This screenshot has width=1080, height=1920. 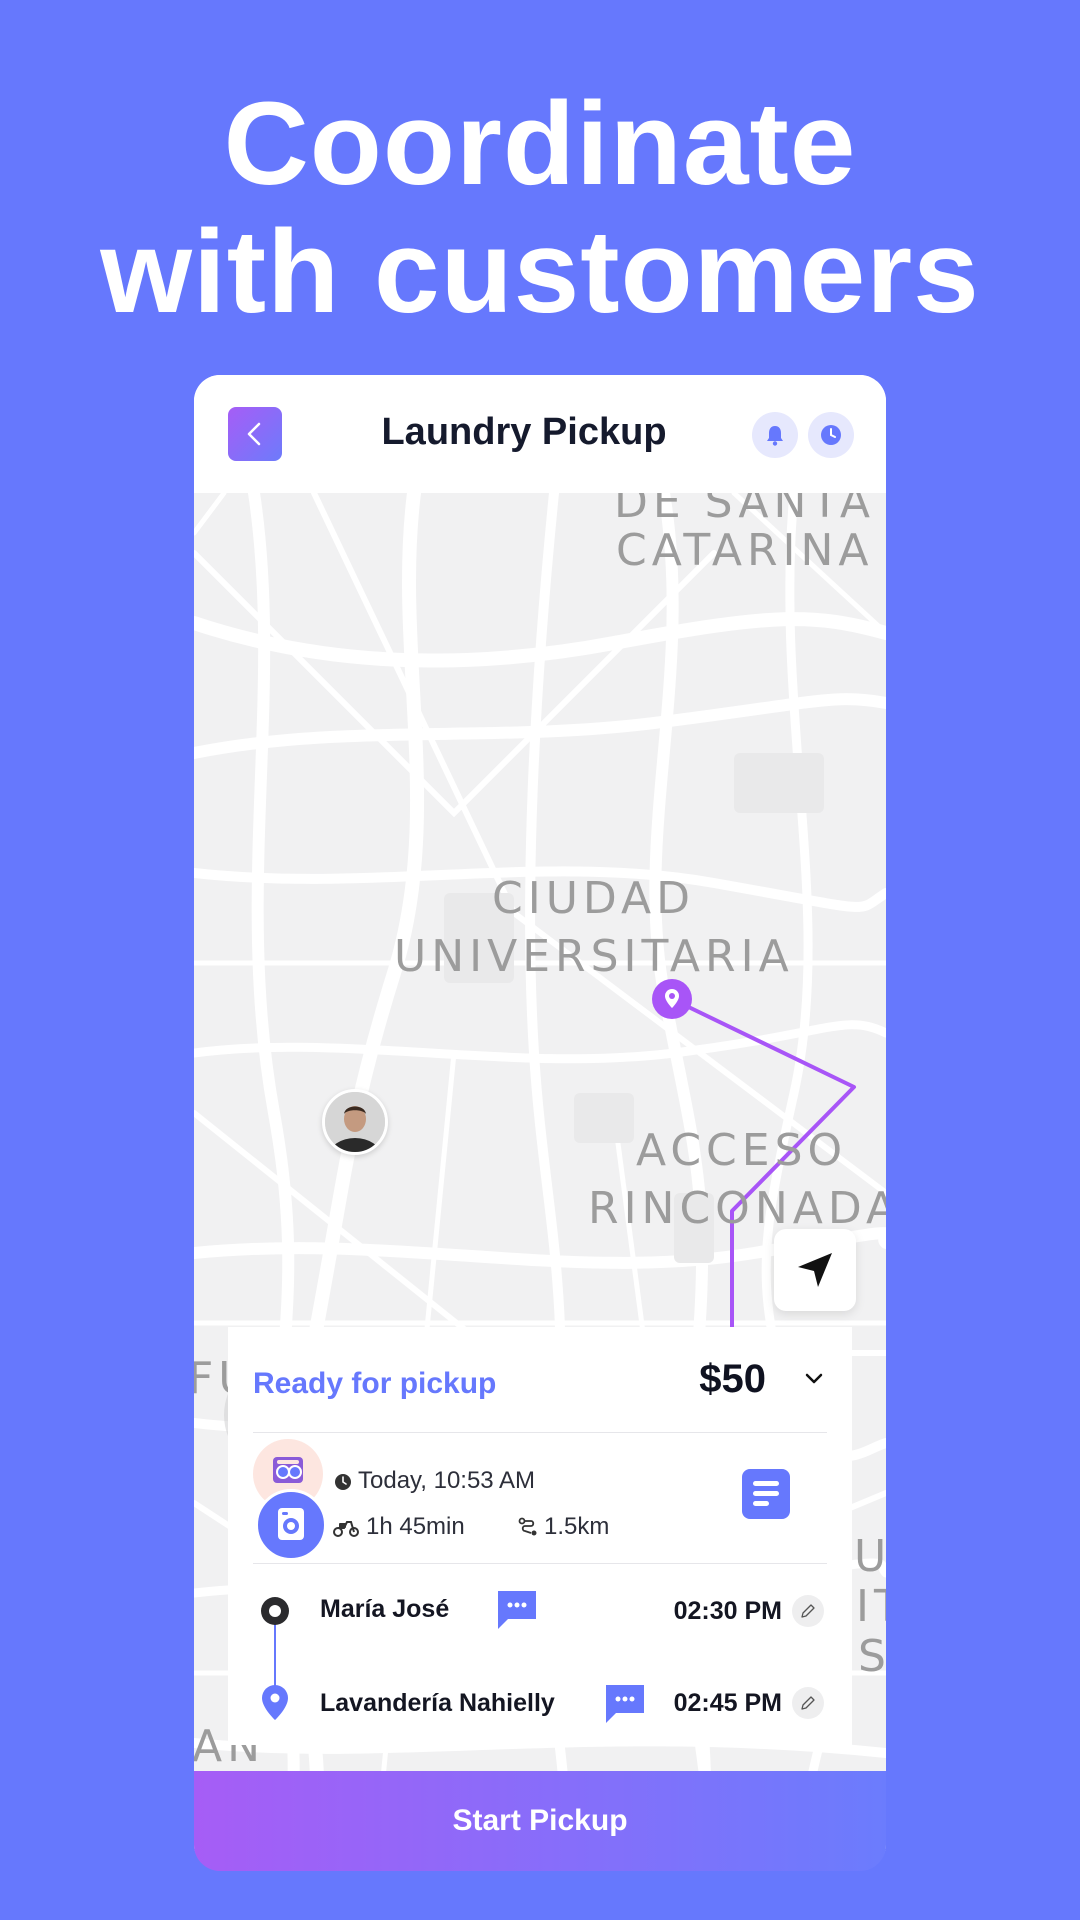 I want to click on customer-avatar, so click(x=355, y=1122).